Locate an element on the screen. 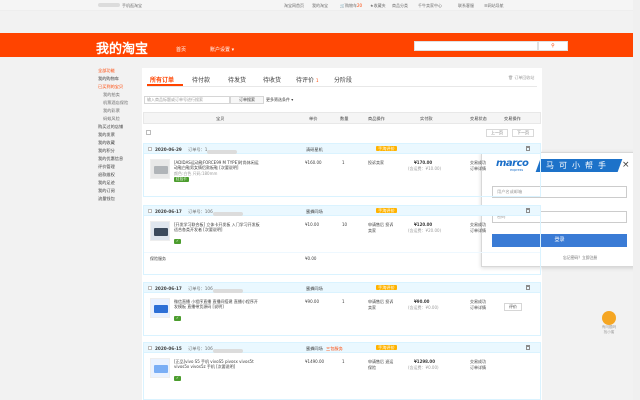 Image resolution: width=640 pixels, height=400 pixels. seller-link: 千牛卖家中心 is located at coordinates (430, 6).